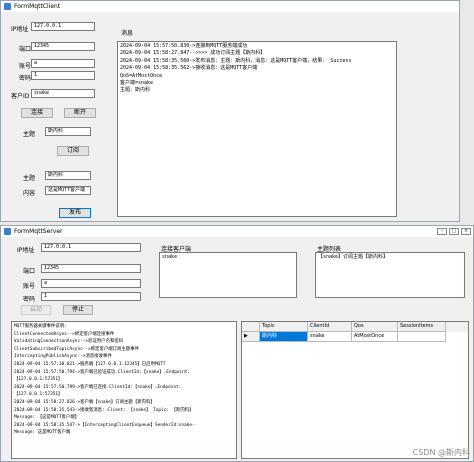 Image resolution: width=474 pixels, height=462 pixels. What do you see at coordinates (91, 247) in the screenshot?
I see `server-ip-field: 127.0.0.1` at bounding box center [91, 247].